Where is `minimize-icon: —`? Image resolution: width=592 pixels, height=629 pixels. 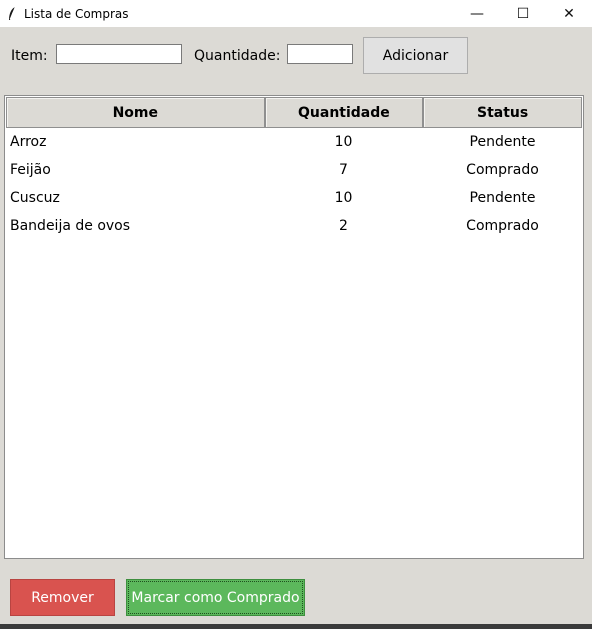
minimize-icon: — is located at coordinates (477, 13).